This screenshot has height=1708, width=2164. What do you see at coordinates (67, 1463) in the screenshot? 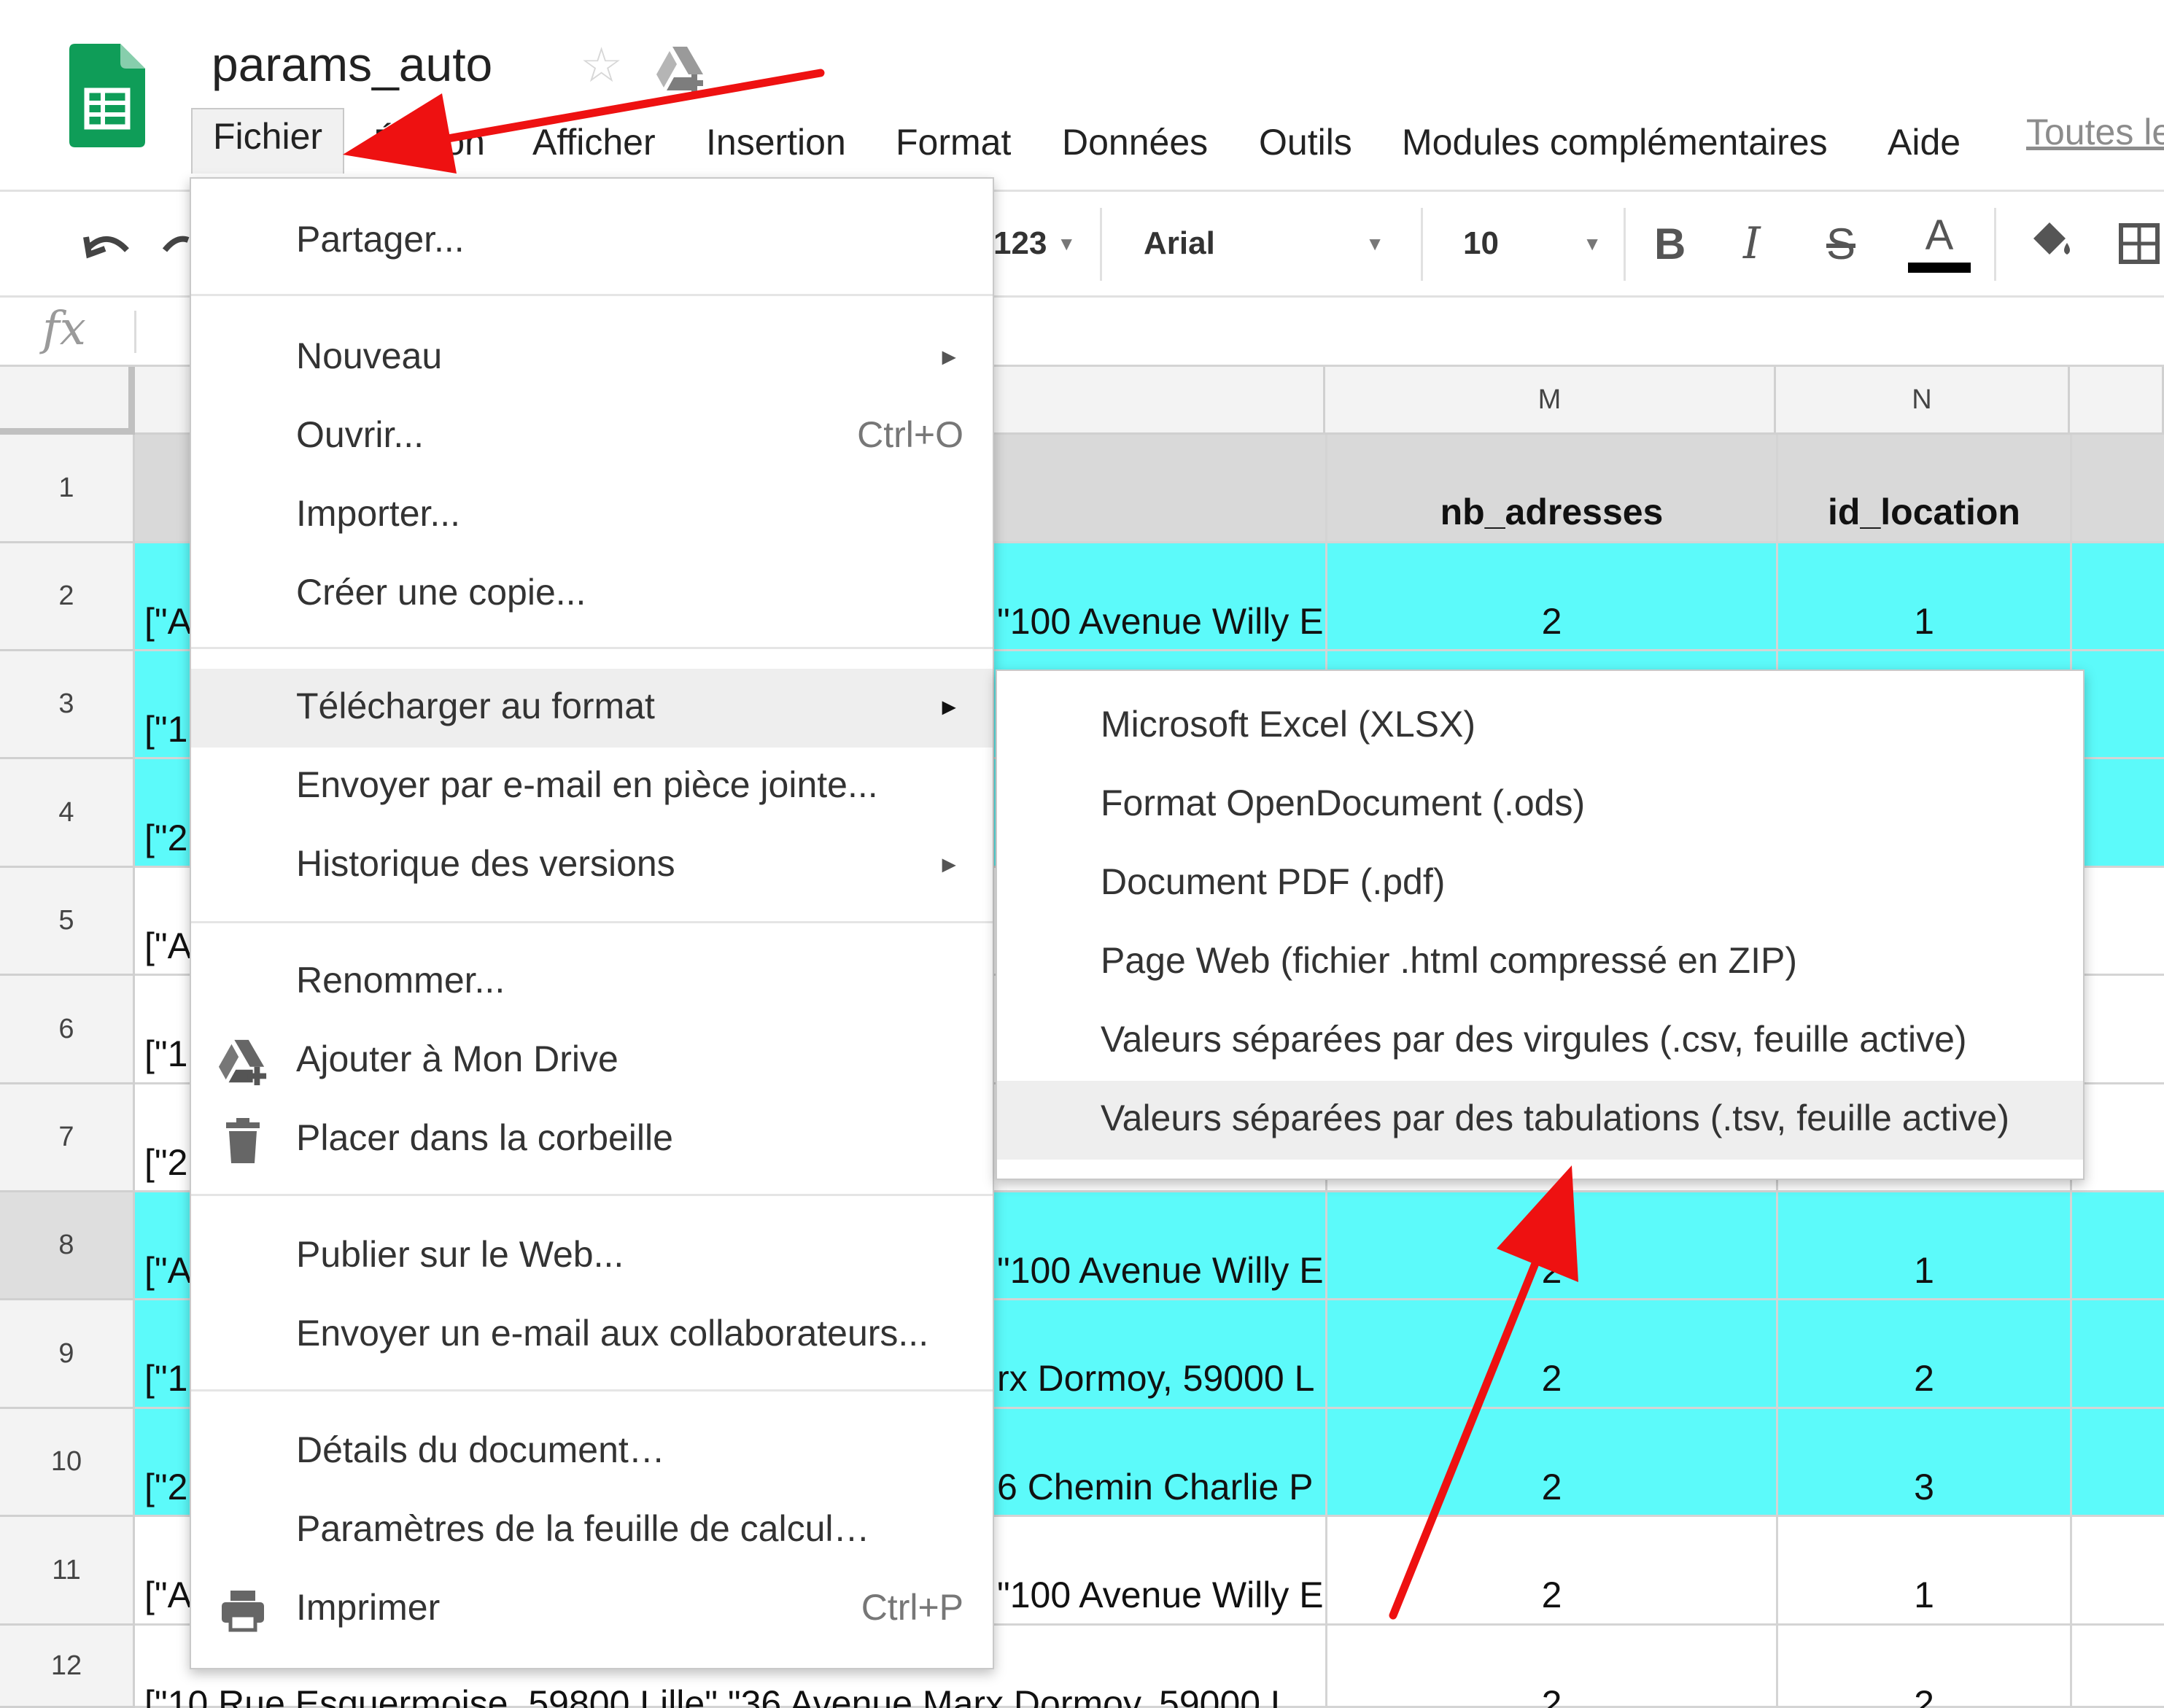
I see `row-header: 10` at bounding box center [67, 1463].